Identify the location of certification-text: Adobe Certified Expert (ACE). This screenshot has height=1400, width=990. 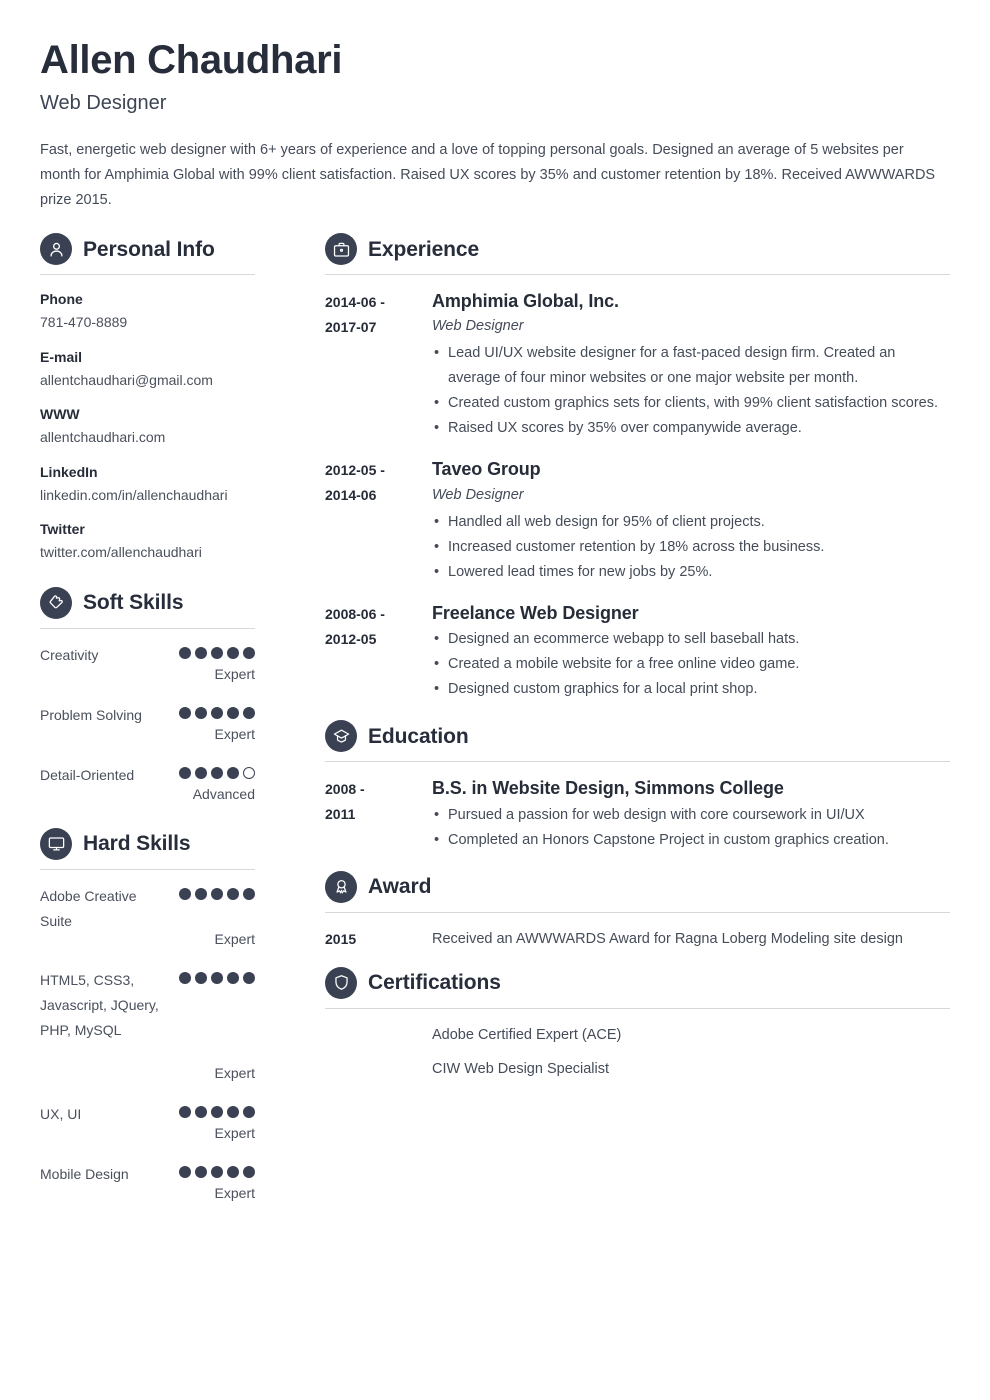
(527, 1034).